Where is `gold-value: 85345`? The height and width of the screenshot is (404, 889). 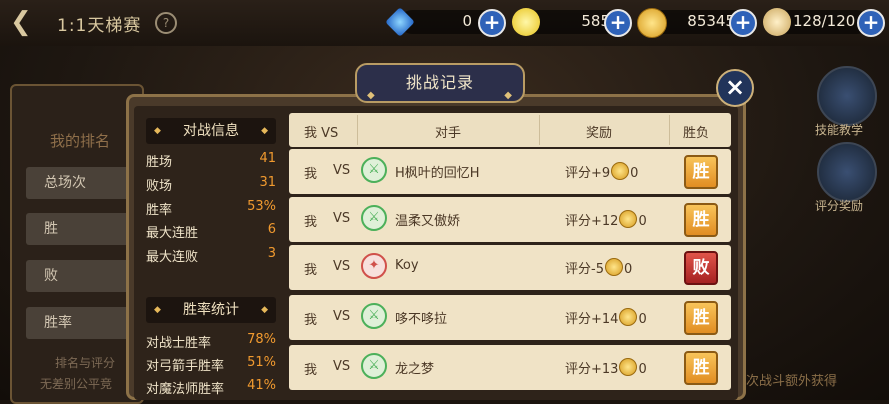
gold-value: 85345 is located at coordinates (711, 21).